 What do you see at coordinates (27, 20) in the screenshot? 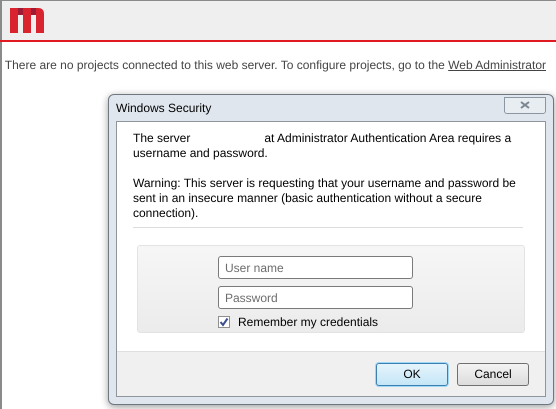
I see `logo-icon` at bounding box center [27, 20].